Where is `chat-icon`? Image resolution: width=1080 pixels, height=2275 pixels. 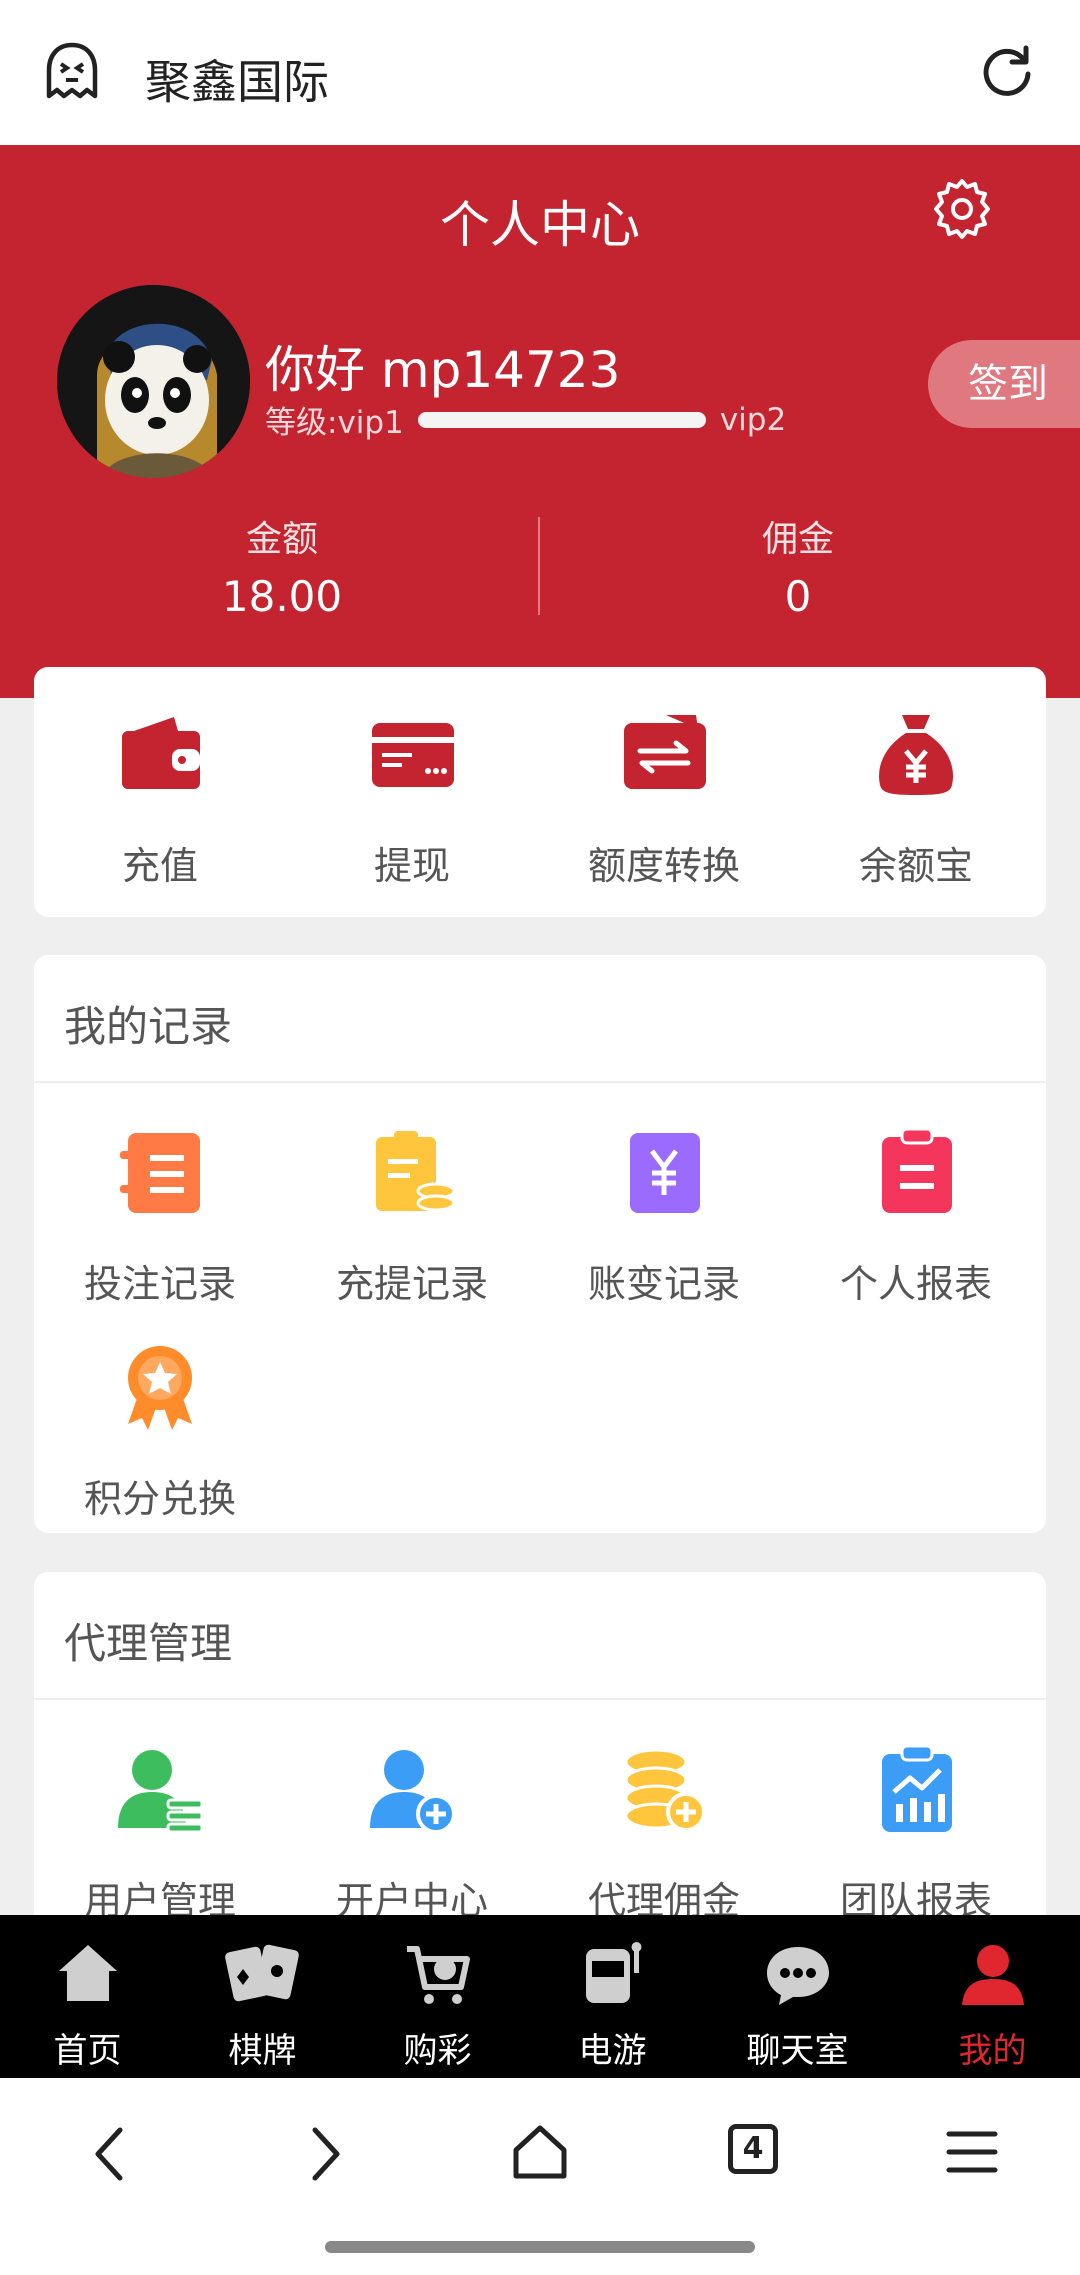 chat-icon is located at coordinates (797, 1976).